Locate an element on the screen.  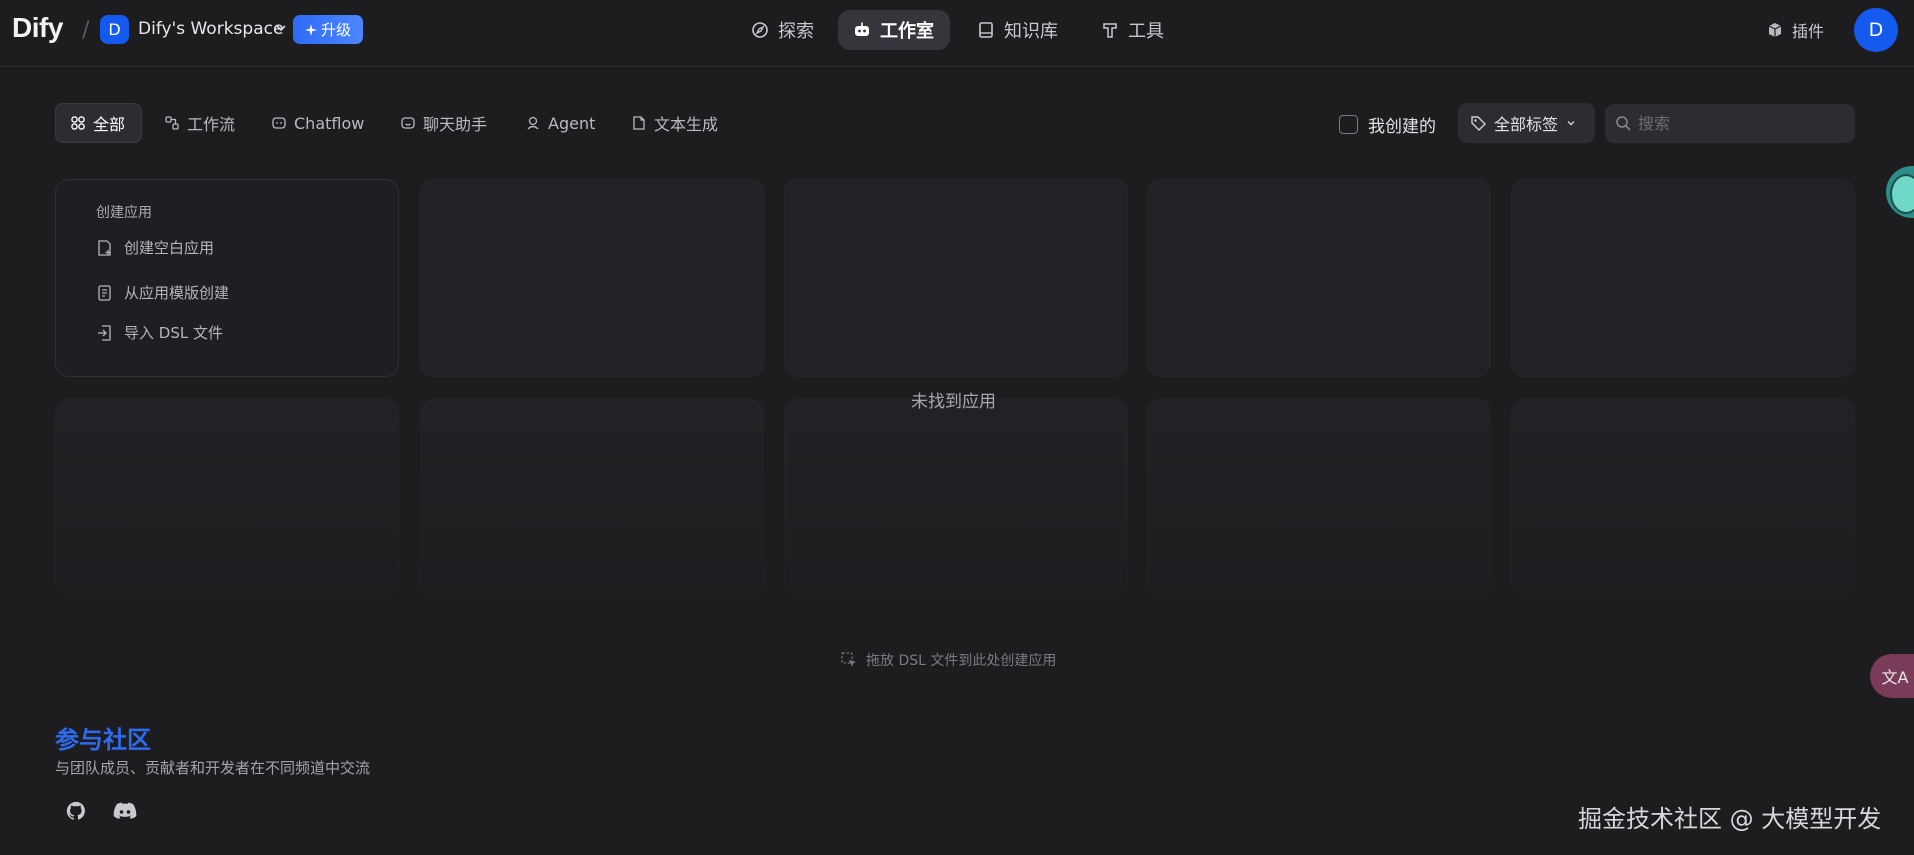
user-avatar: D is located at coordinates (1876, 30).